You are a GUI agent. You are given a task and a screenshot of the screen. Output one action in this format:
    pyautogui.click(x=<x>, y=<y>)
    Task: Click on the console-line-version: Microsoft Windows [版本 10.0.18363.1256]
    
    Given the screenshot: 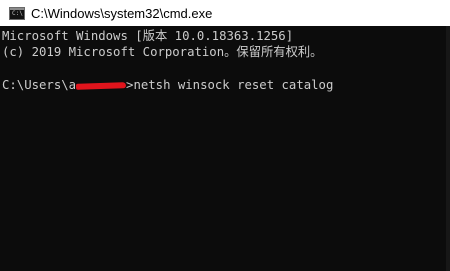 What is the action you would take?
    pyautogui.click(x=148, y=36)
    